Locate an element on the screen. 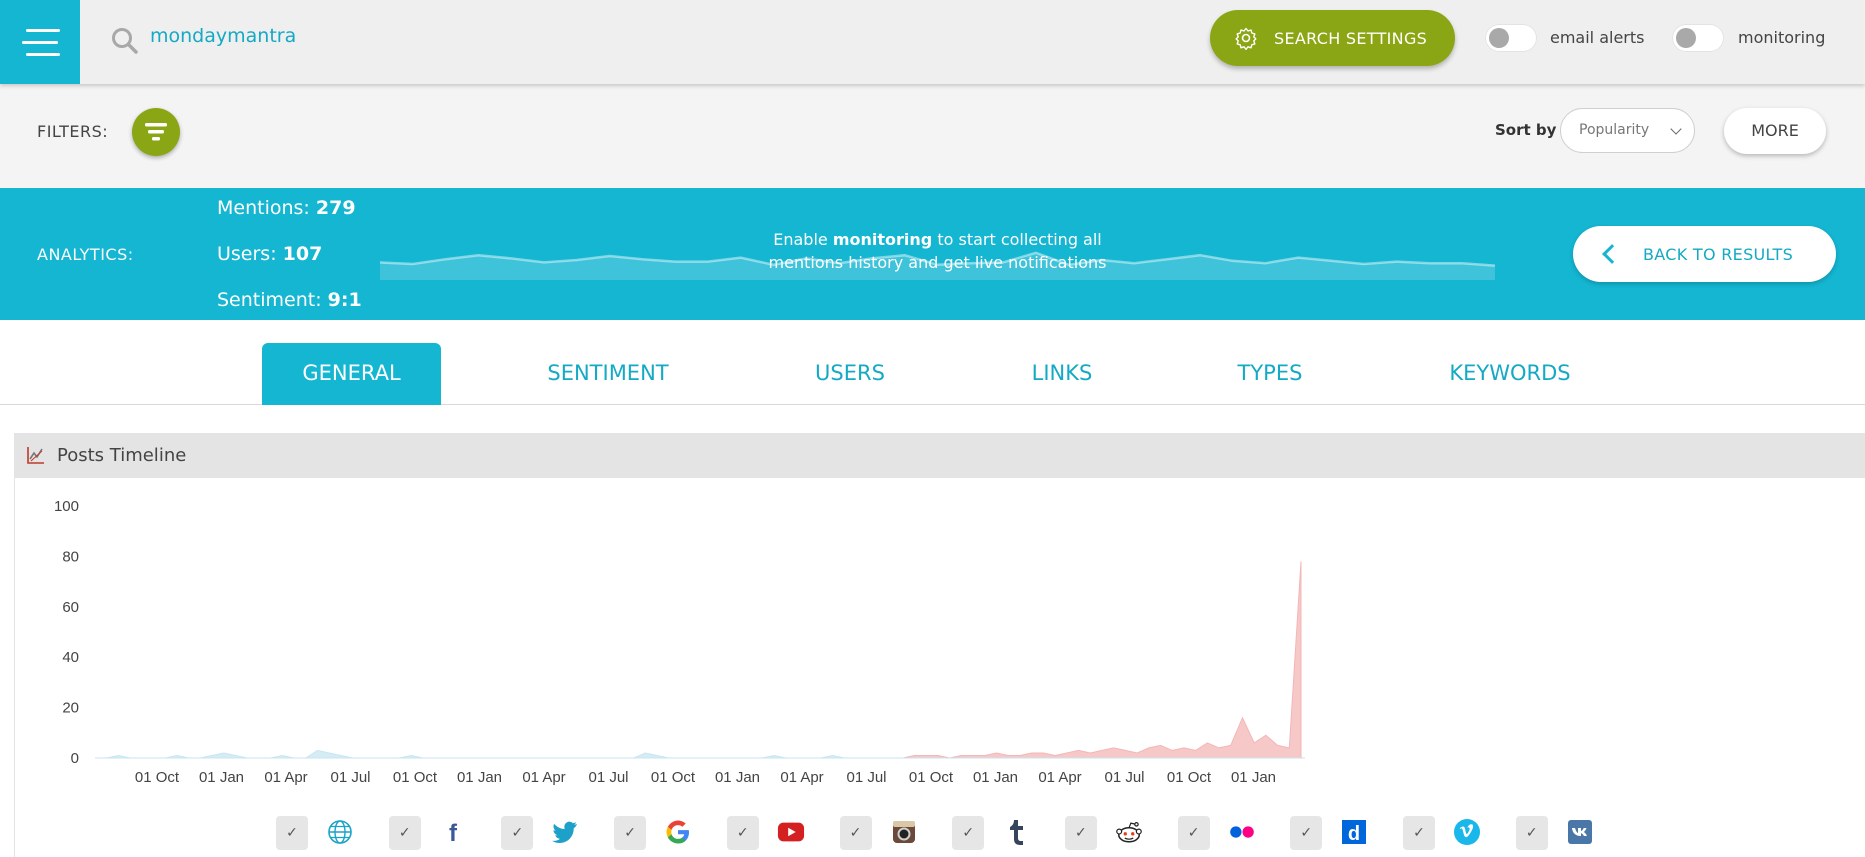 This screenshot has width=1865, height=857. monitoring-message-bold: monitoring is located at coordinates (882, 239).